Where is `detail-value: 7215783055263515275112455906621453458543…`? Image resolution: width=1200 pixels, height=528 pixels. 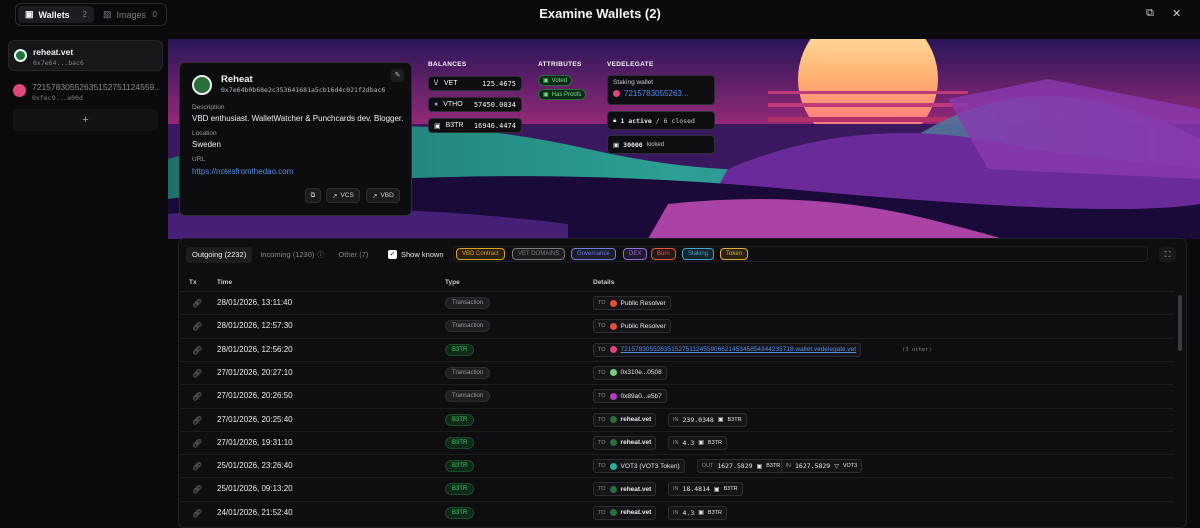
detail-value: 7215783055263515275112455906621453458543… is located at coordinates (738, 350).